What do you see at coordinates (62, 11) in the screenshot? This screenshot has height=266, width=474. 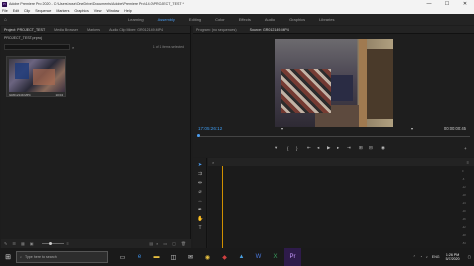 I see `menu-markers: Markers` at bounding box center [62, 11].